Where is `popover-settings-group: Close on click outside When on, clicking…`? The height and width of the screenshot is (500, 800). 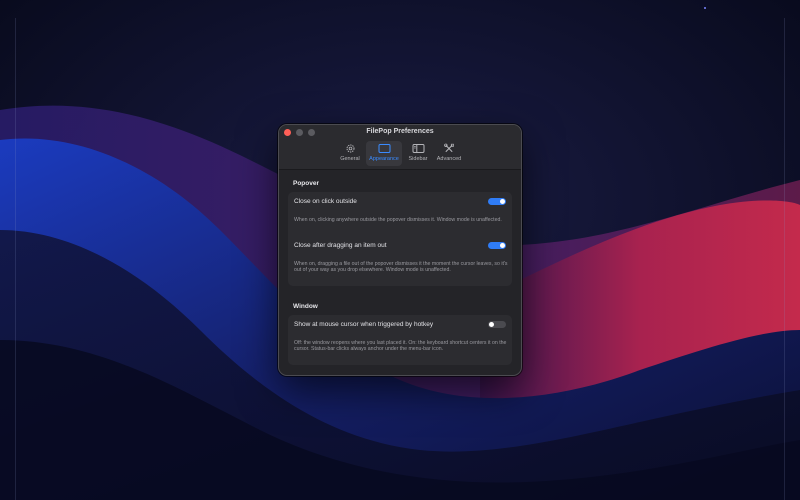 popover-settings-group: Close on click outside When on, clicking… is located at coordinates (400, 239).